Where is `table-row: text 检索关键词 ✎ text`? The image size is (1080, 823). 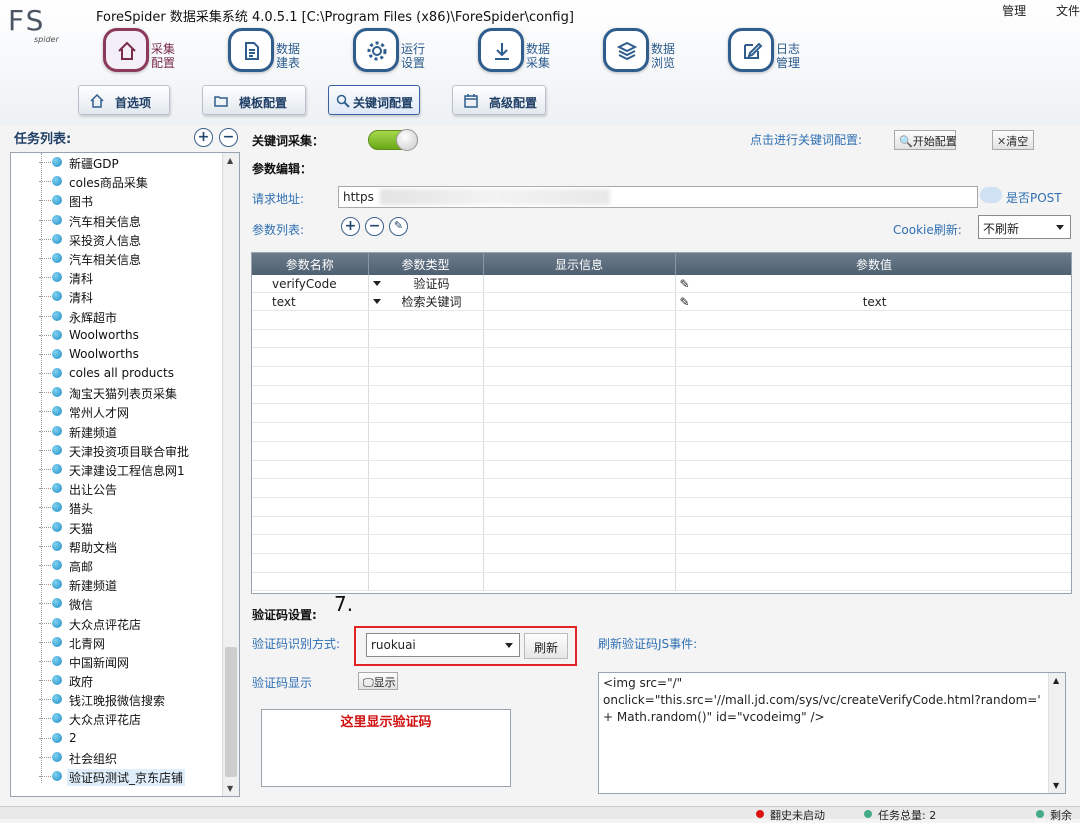
table-row: text 检索关键词 ✎ text is located at coordinates (661, 301).